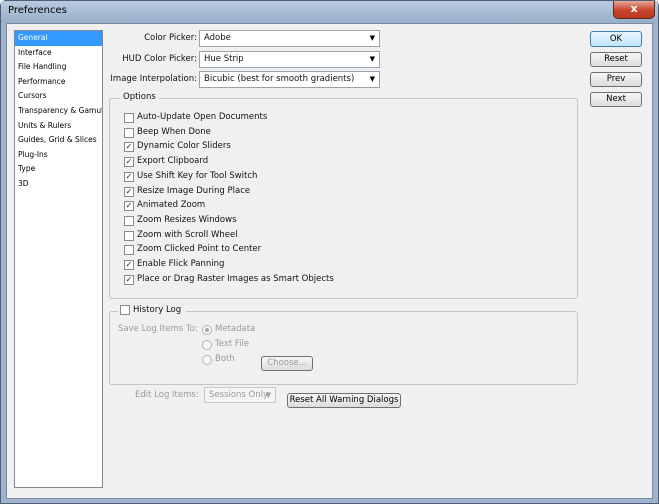 Image resolution: width=659 pixels, height=504 pixels. Describe the element at coordinates (139, 97) in the screenshot. I see `options-legend: Options` at that location.